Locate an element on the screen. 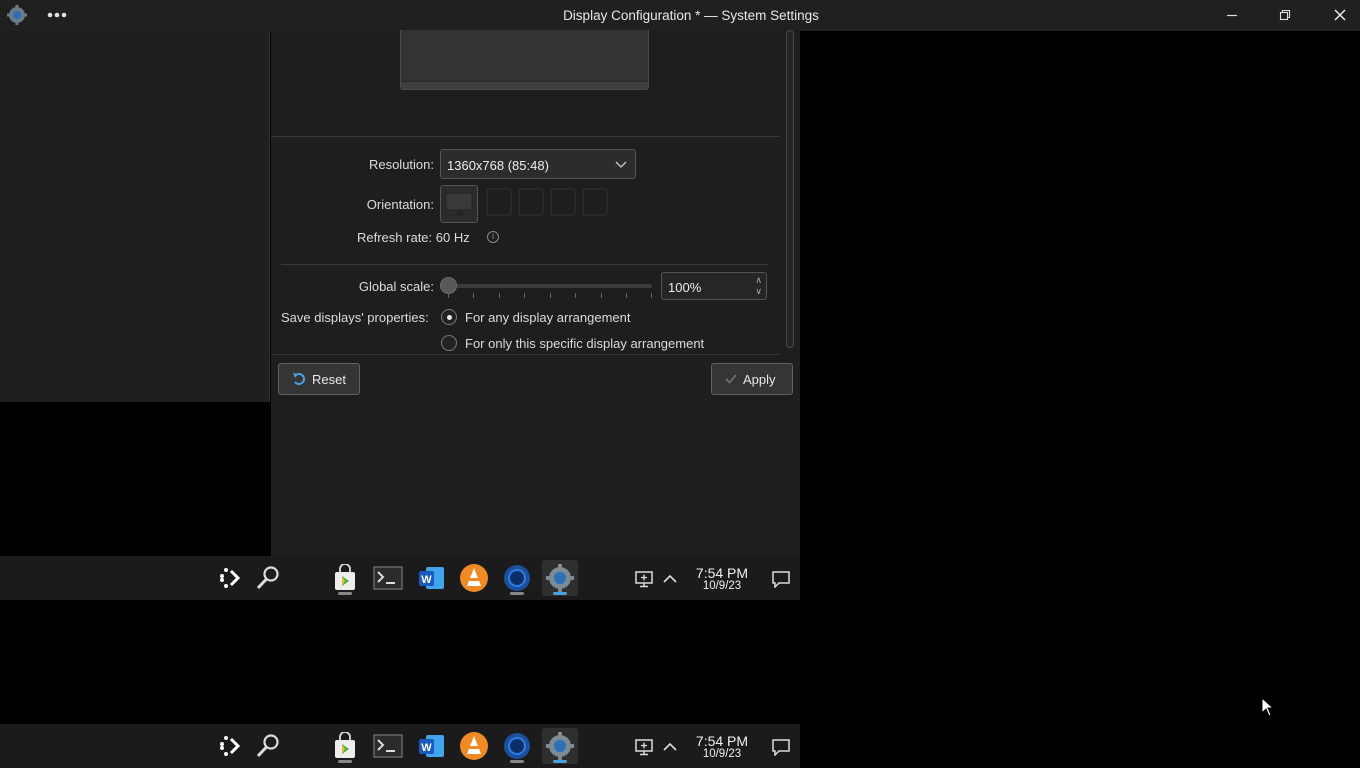  resolution-select: 1360x768 (85:48) is located at coordinates (538, 164).